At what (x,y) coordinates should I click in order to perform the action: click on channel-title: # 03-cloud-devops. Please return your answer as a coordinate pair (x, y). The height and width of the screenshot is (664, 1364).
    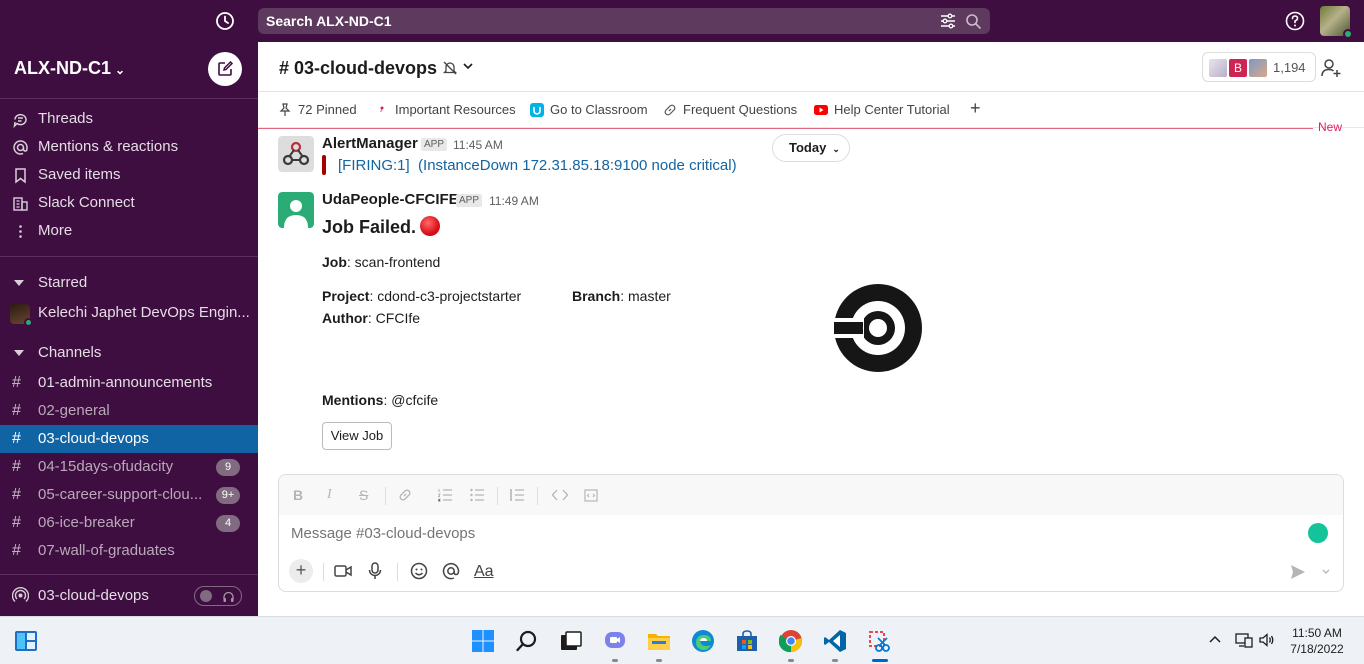
    Looking at the image, I should click on (358, 68).